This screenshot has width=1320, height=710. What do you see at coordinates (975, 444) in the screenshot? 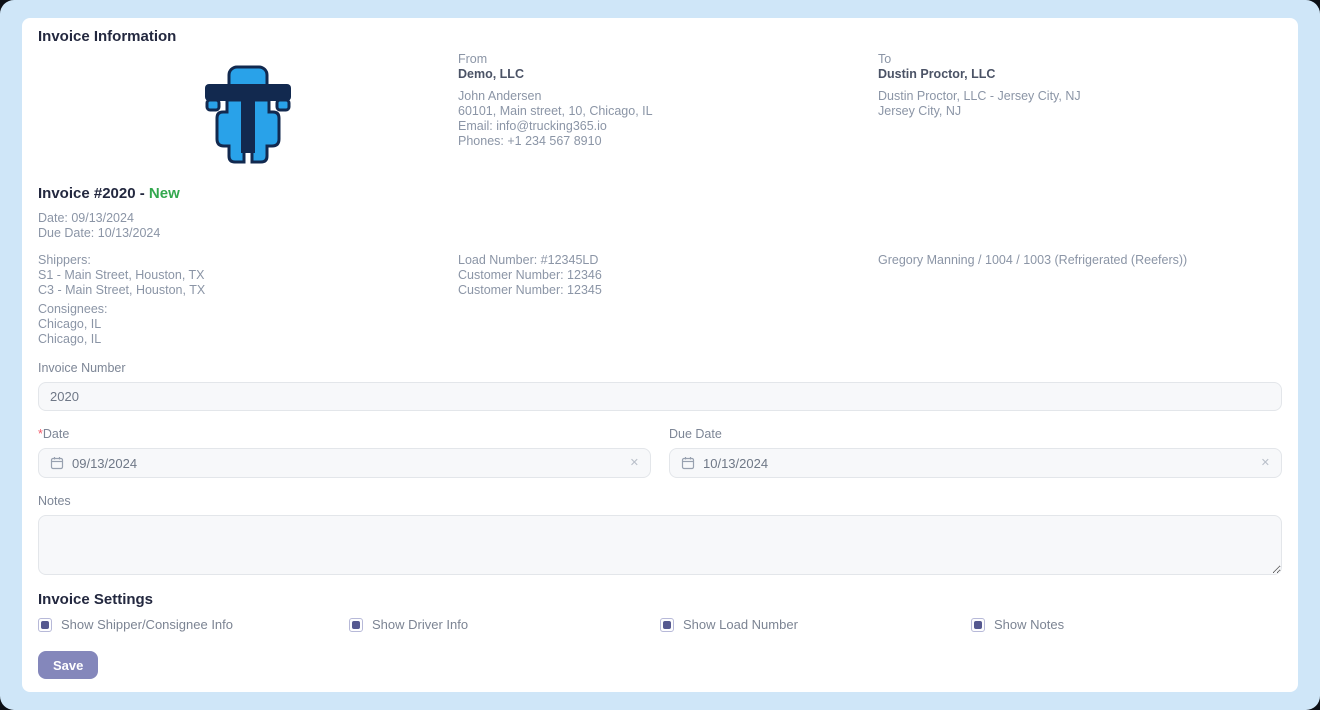
I see `due-date-field: Due Date 10/13/2024 ✕` at bounding box center [975, 444].